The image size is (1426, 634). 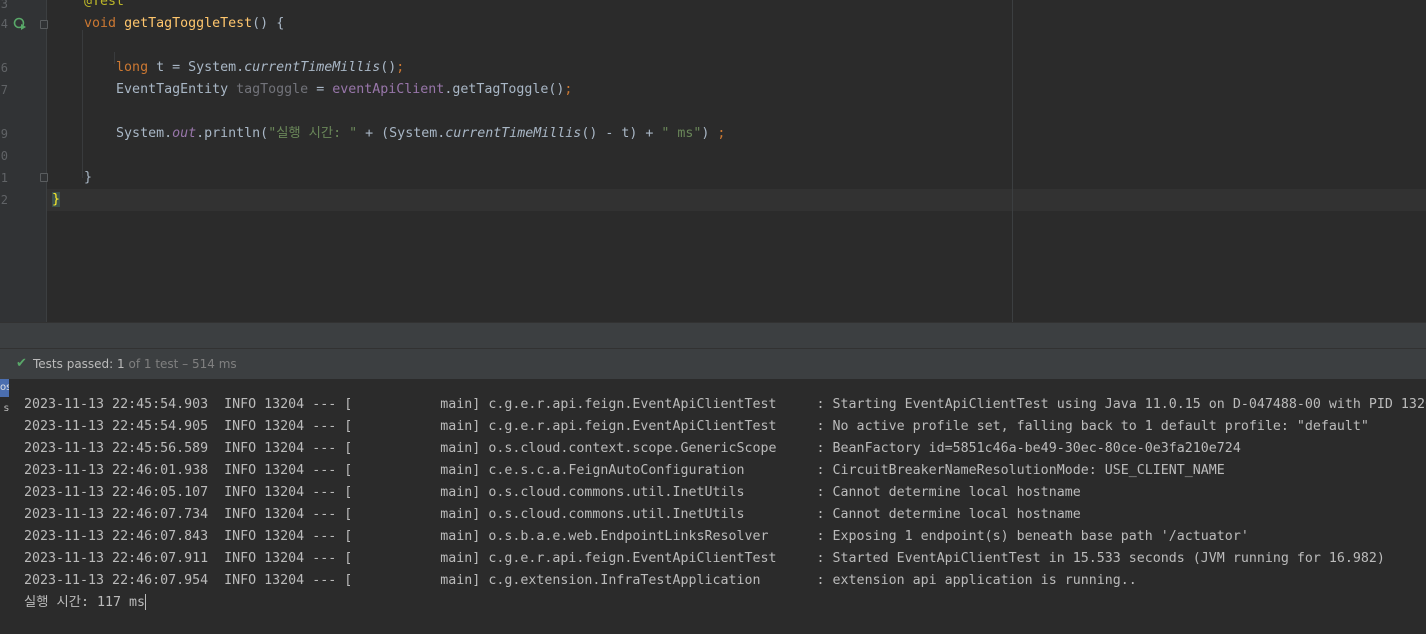 I want to click on string-literal: " ms", so click(x=681, y=133).